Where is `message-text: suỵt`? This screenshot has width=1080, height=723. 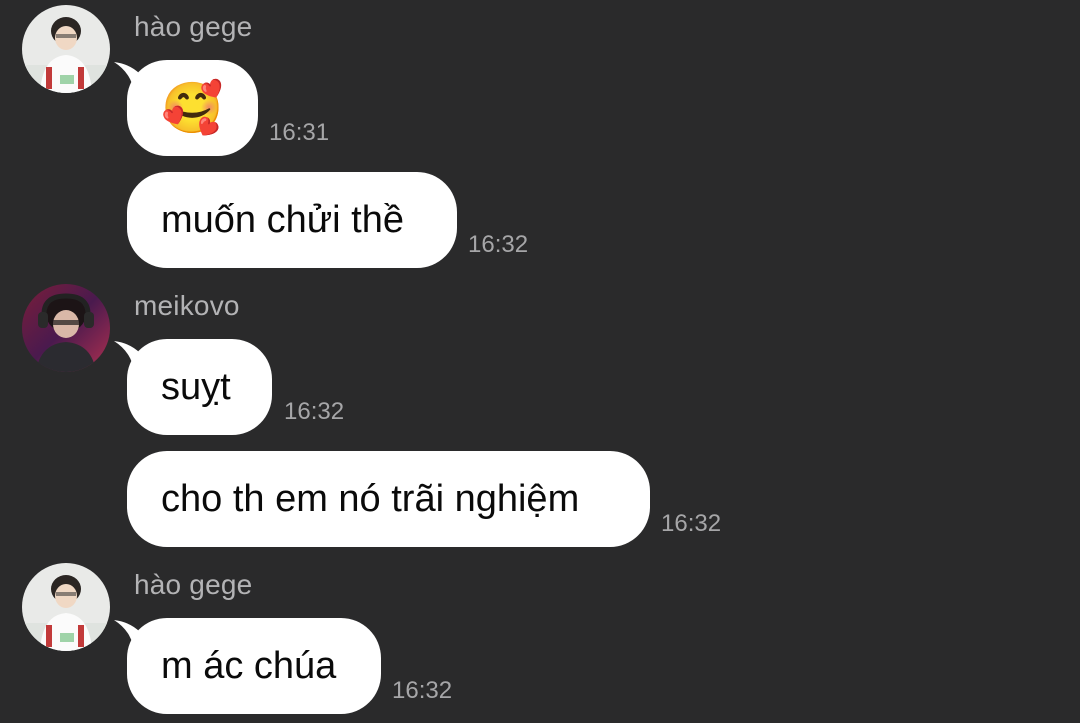 message-text: suỵt is located at coordinates (196, 386).